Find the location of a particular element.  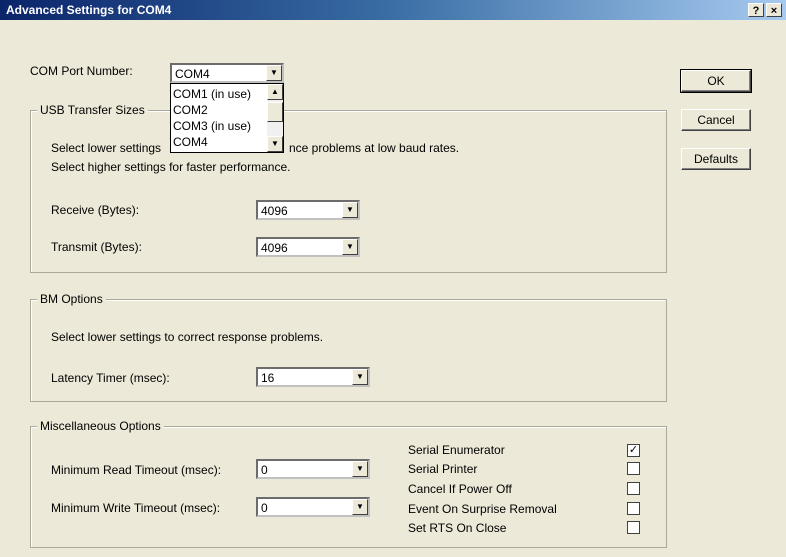

help-button: ? is located at coordinates (756, 10).